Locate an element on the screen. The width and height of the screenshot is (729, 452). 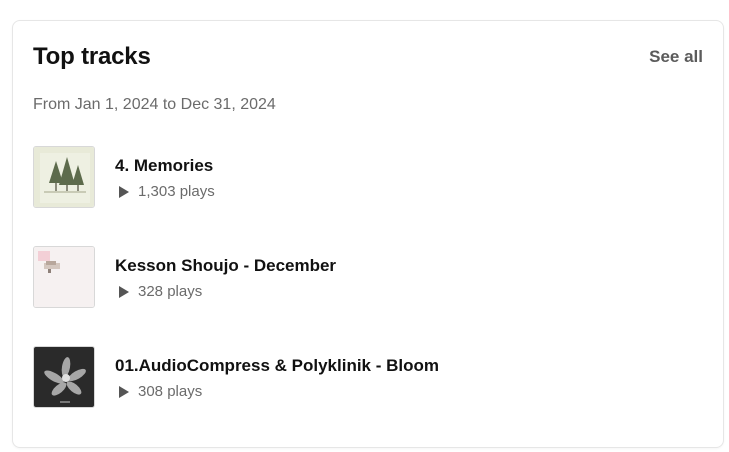
pink-artwork-icon is located at coordinates (64, 277).